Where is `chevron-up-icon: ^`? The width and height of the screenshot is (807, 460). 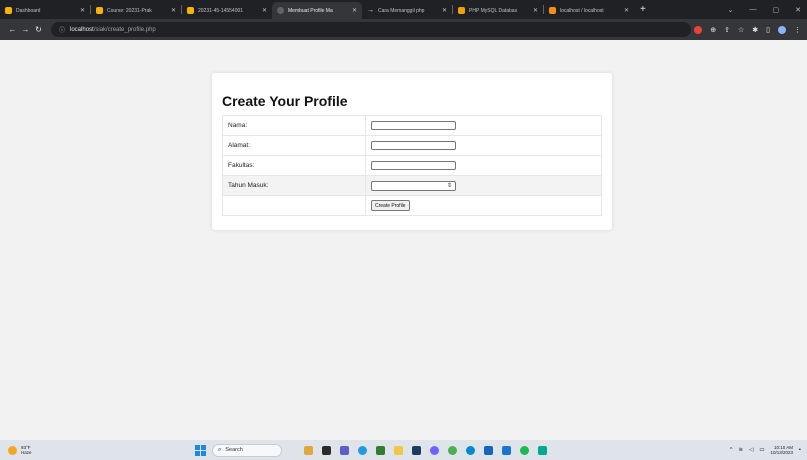
chevron-up-icon: ^ is located at coordinates (731, 450).